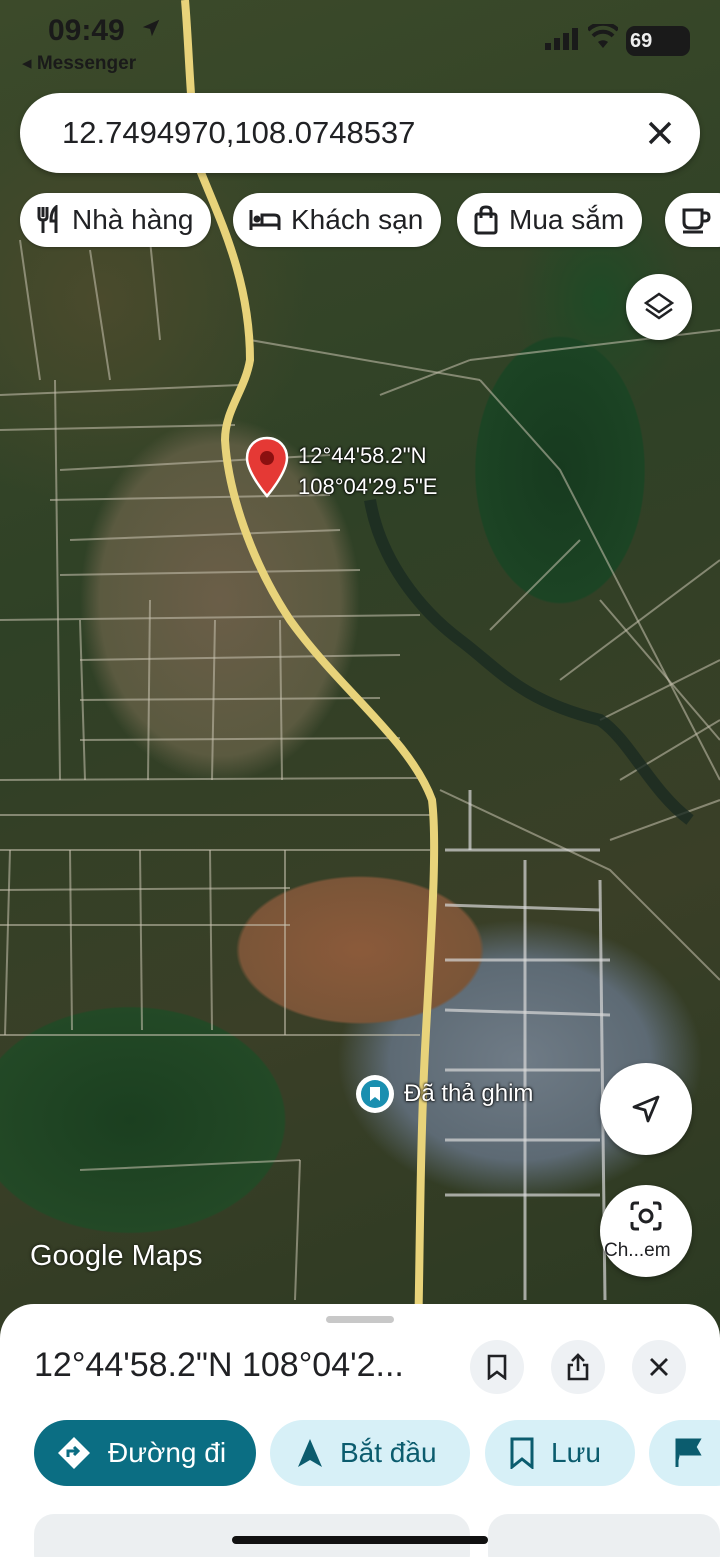 This screenshot has width=720, height=1557. Describe the element at coordinates (265, 220) in the screenshot. I see `hotel-icon` at that location.